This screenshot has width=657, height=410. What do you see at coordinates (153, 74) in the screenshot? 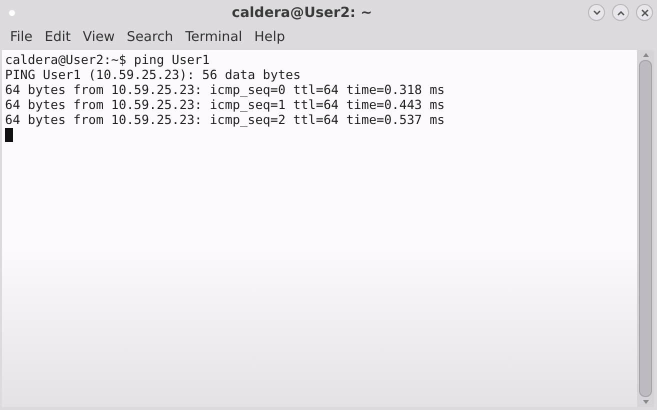
I see `terminal-line: PING User1 (10.59.25.23): 56 data bytes` at bounding box center [153, 74].